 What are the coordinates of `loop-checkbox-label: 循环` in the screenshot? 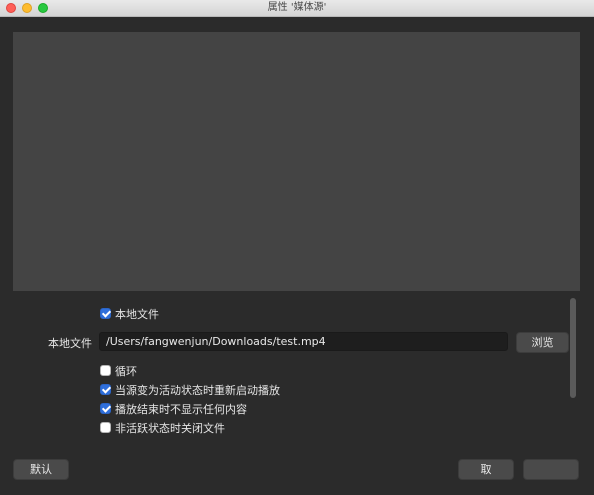 It's located at (126, 371).